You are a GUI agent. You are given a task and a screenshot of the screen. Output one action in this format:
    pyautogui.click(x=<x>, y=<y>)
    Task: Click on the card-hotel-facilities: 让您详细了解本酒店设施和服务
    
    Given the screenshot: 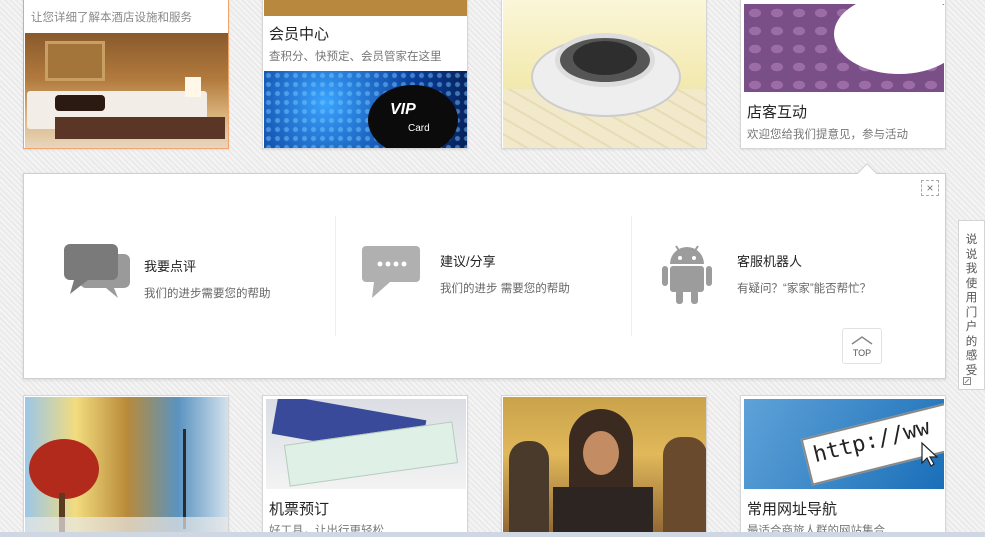 What is the action you would take?
    pyautogui.click(x=126, y=74)
    